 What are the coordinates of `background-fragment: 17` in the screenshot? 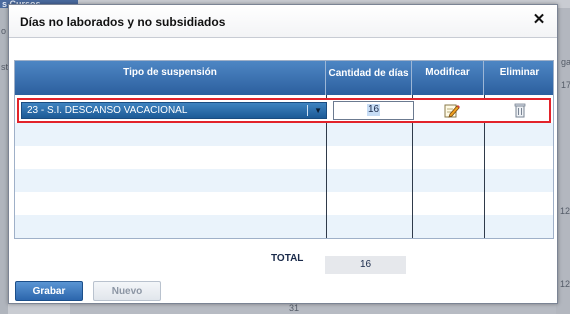 It's located at (565, 85).